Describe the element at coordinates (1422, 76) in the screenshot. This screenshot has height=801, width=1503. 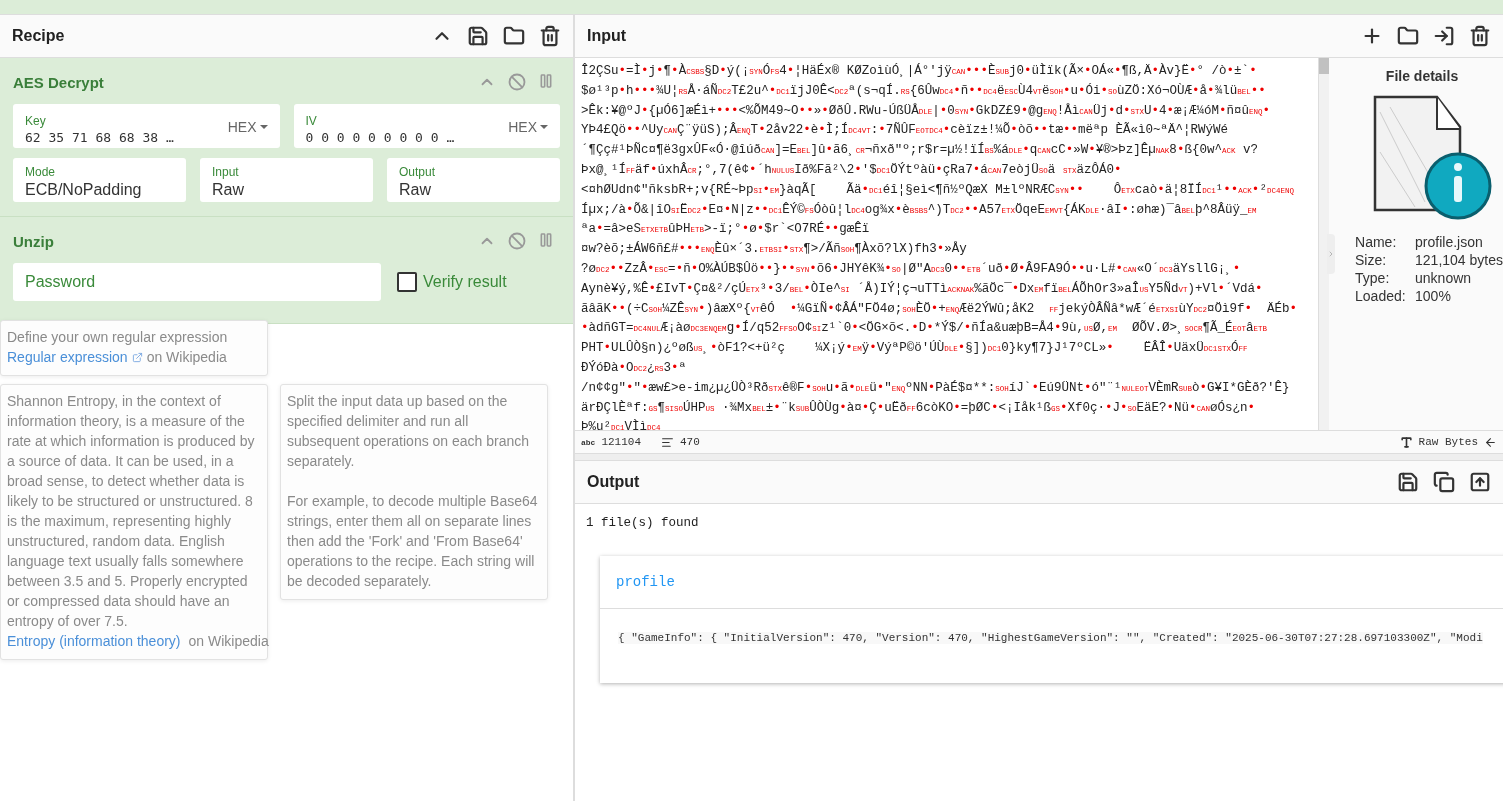
I see `details-title: File details` at that location.